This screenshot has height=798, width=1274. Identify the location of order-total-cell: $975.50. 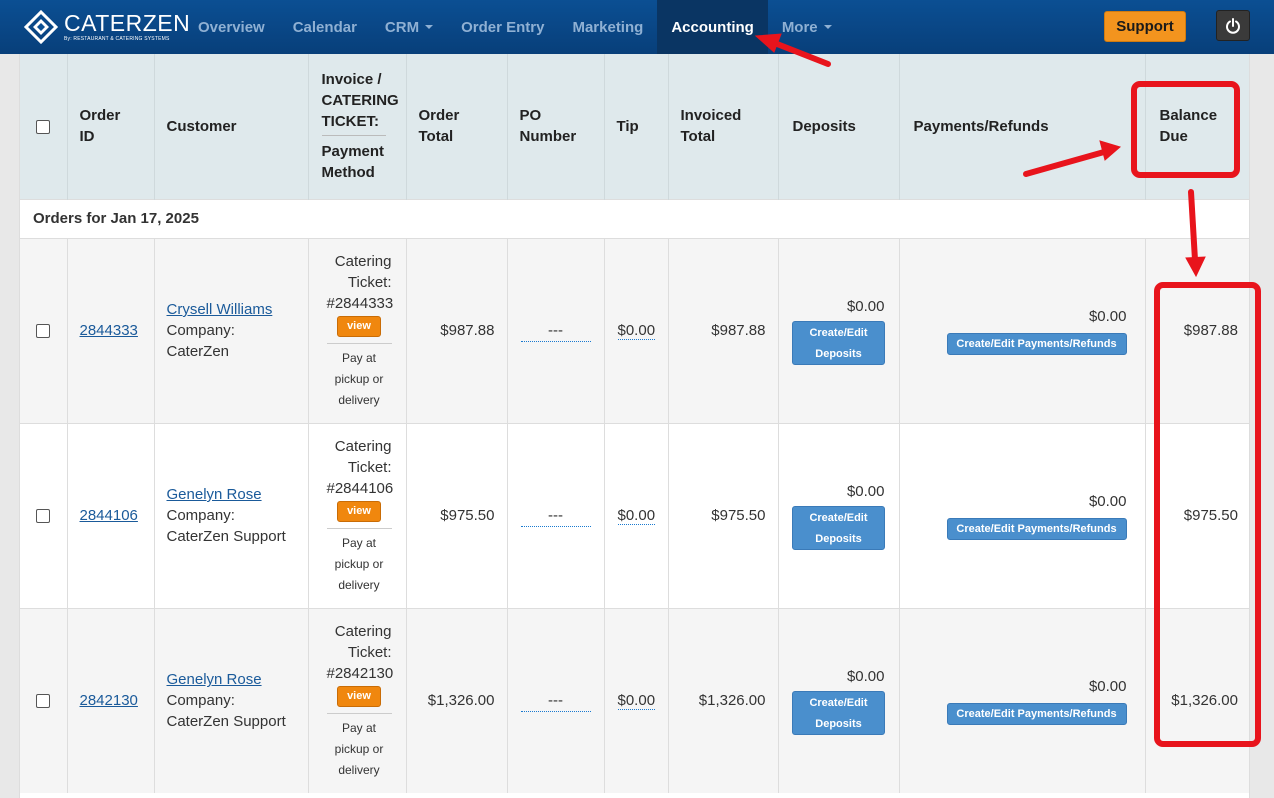
(457, 515).